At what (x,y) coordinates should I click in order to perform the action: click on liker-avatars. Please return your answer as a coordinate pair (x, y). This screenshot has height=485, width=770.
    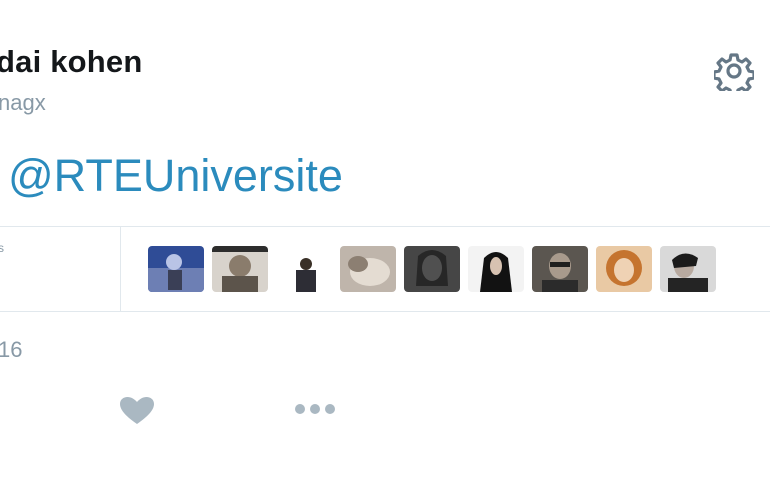
    Looking at the image, I should click on (436, 269).